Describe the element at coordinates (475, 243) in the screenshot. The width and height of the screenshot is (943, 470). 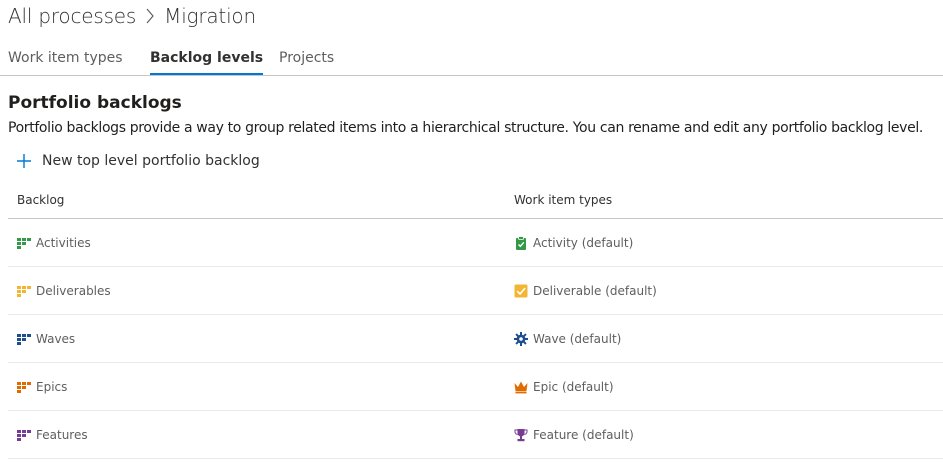
I see `table-row: Activities Activity (default)` at that location.